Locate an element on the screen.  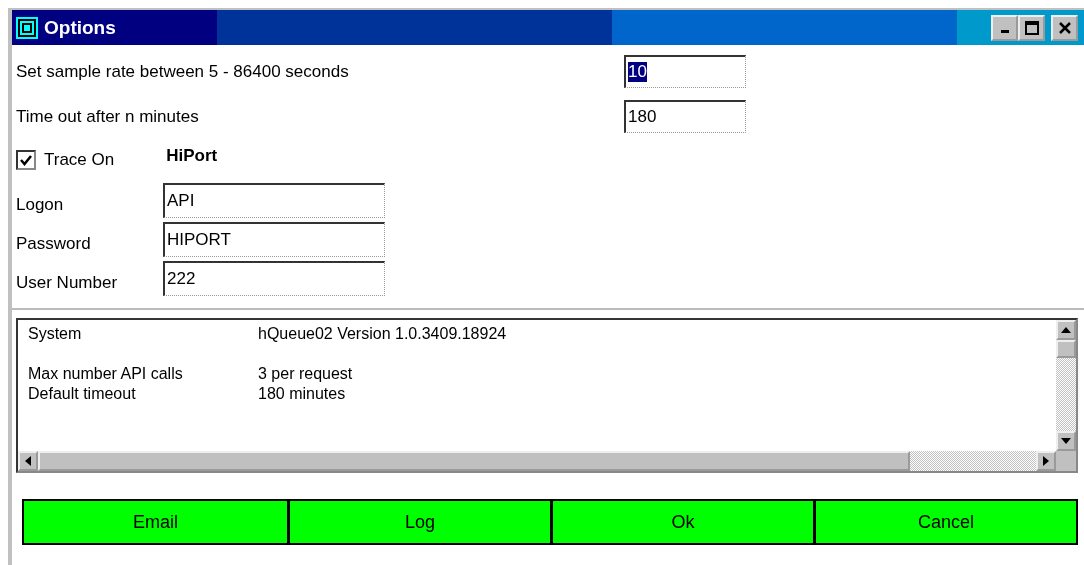
action-button: Email is located at coordinates (155, 522).